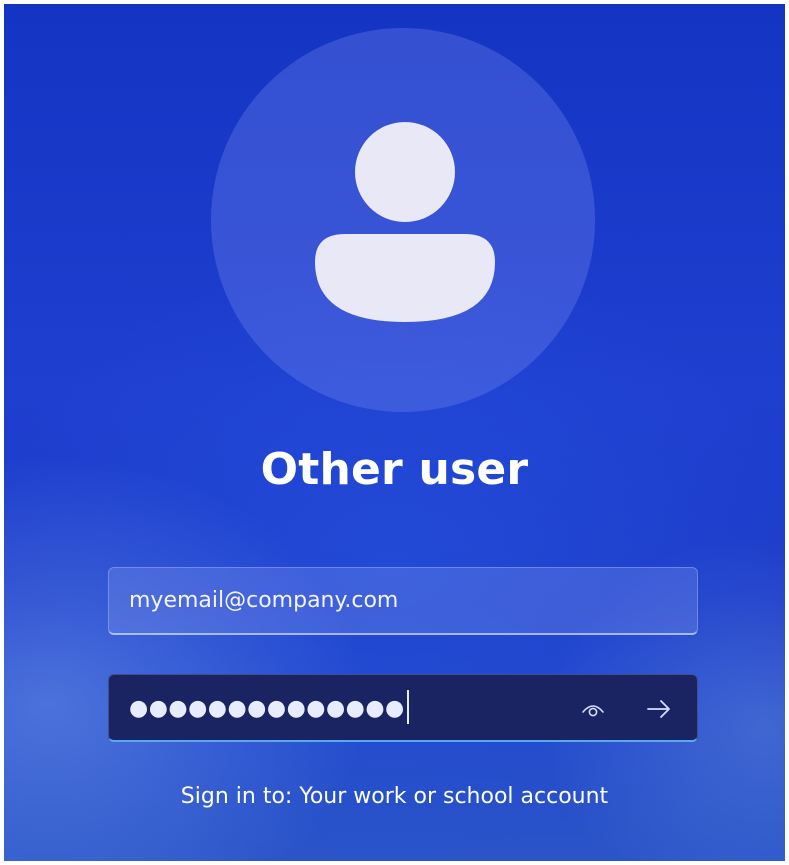 Image resolution: width=789 pixels, height=865 pixels. I want to click on arrow-right-icon, so click(658, 709).